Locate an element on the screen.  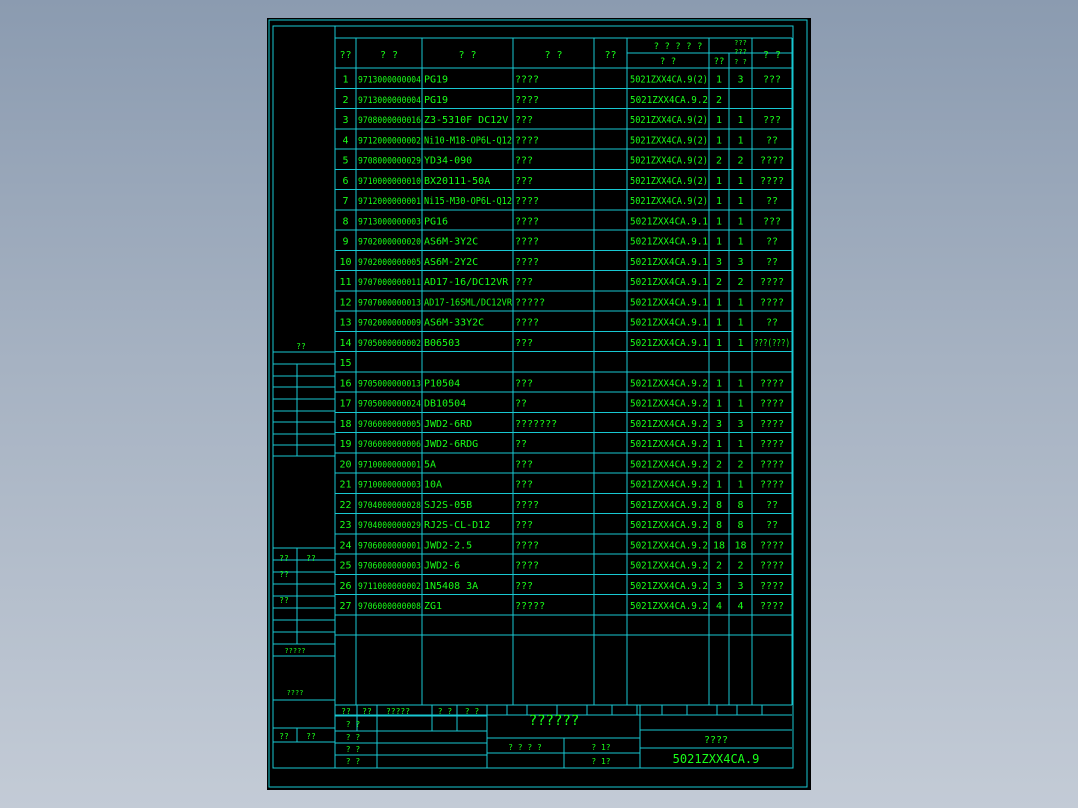
left-label-a1: ?? is located at coordinates (284, 558).